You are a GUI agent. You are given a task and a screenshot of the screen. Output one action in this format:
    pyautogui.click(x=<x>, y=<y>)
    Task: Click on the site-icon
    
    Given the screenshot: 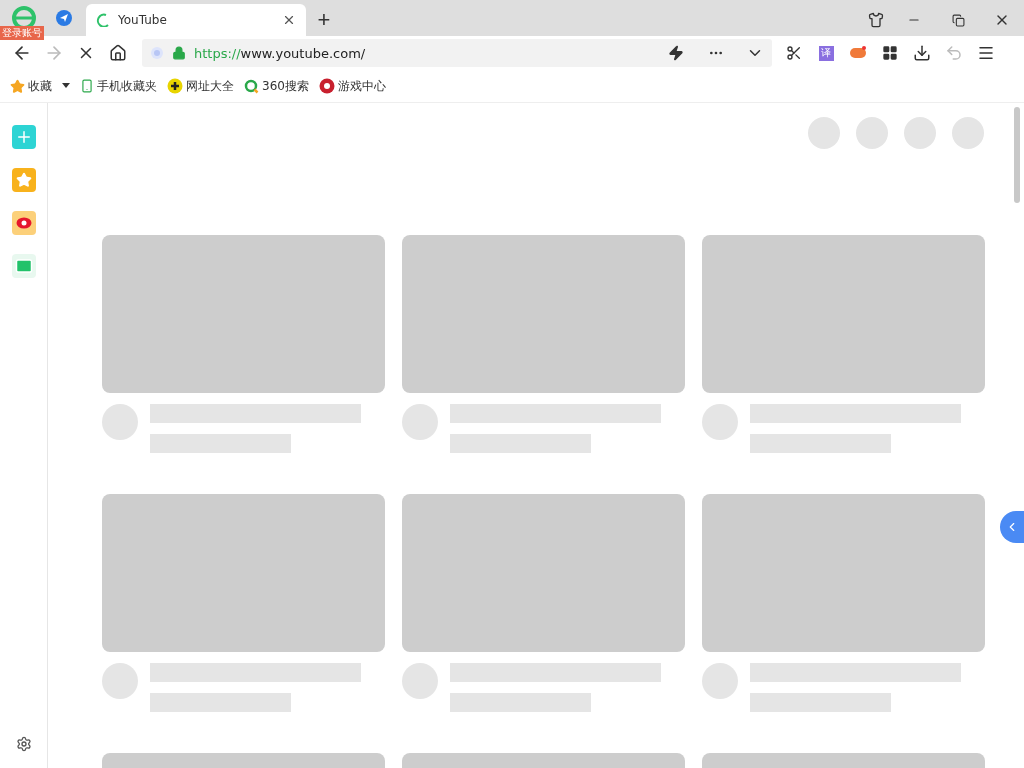 What is the action you would take?
    pyautogui.click(x=157, y=53)
    